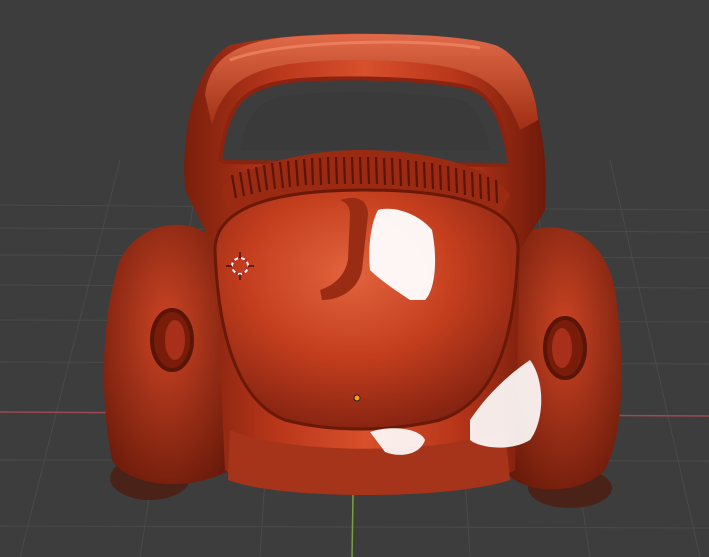  I want to click on object-origin, so click(357, 398).